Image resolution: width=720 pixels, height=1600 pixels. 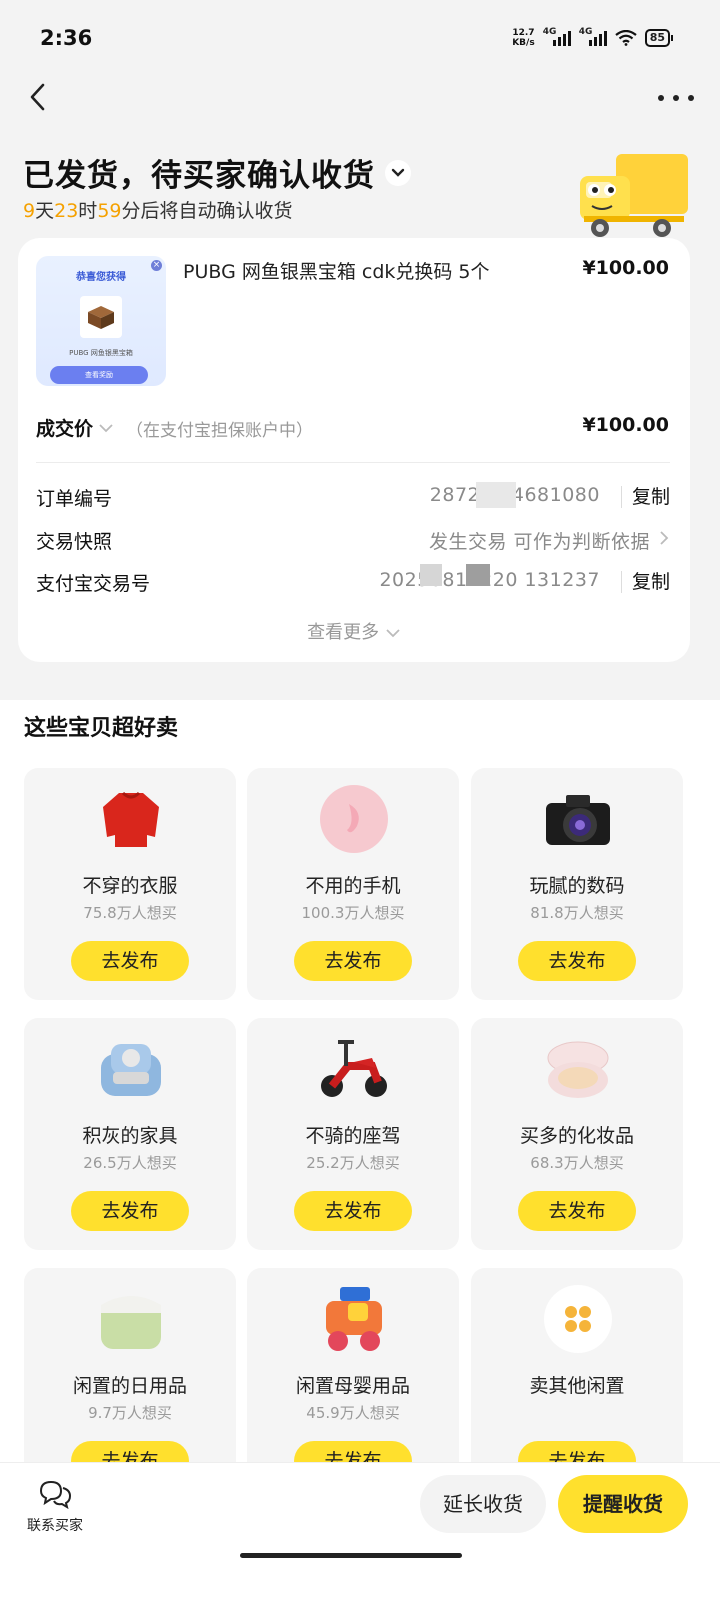 I want to click on countdown-hours: 23, so click(x=66, y=211).